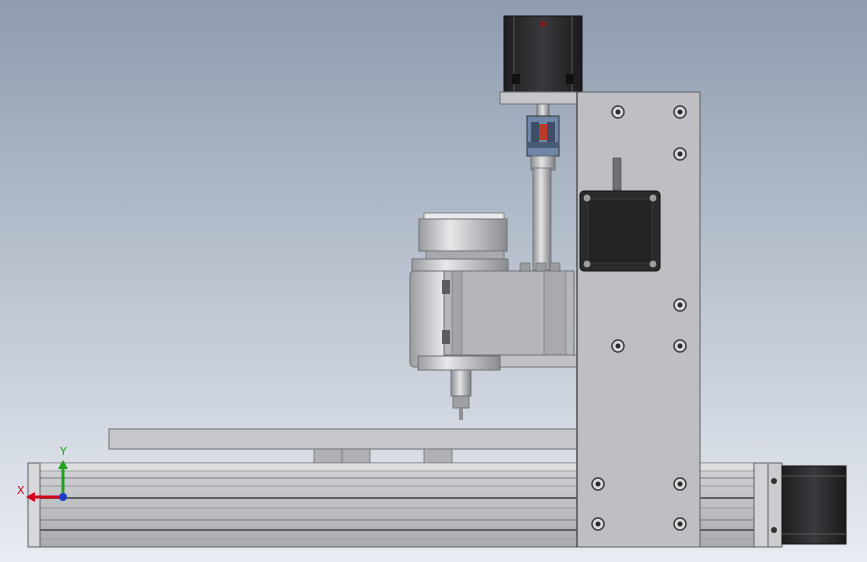 The image size is (867, 562). Describe the element at coordinates (21, 490) in the screenshot. I see `triad-x-label: X` at that location.